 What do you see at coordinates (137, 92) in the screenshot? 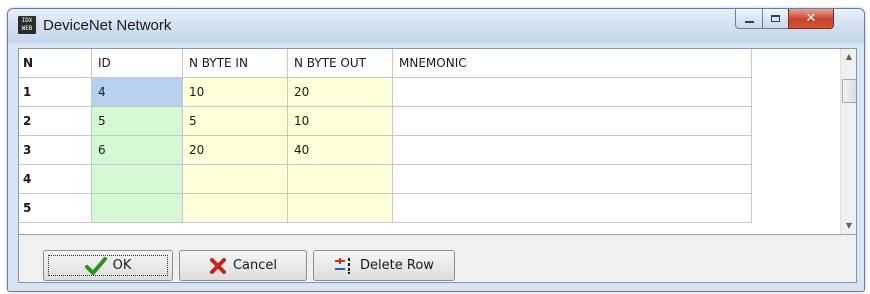
I see `id-cell: 4` at bounding box center [137, 92].